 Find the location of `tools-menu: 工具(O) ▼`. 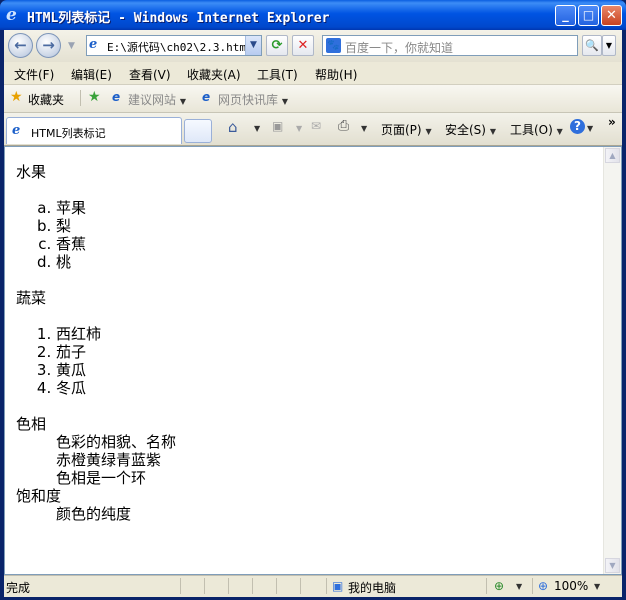

tools-menu: 工具(O) ▼ is located at coordinates (536, 129).